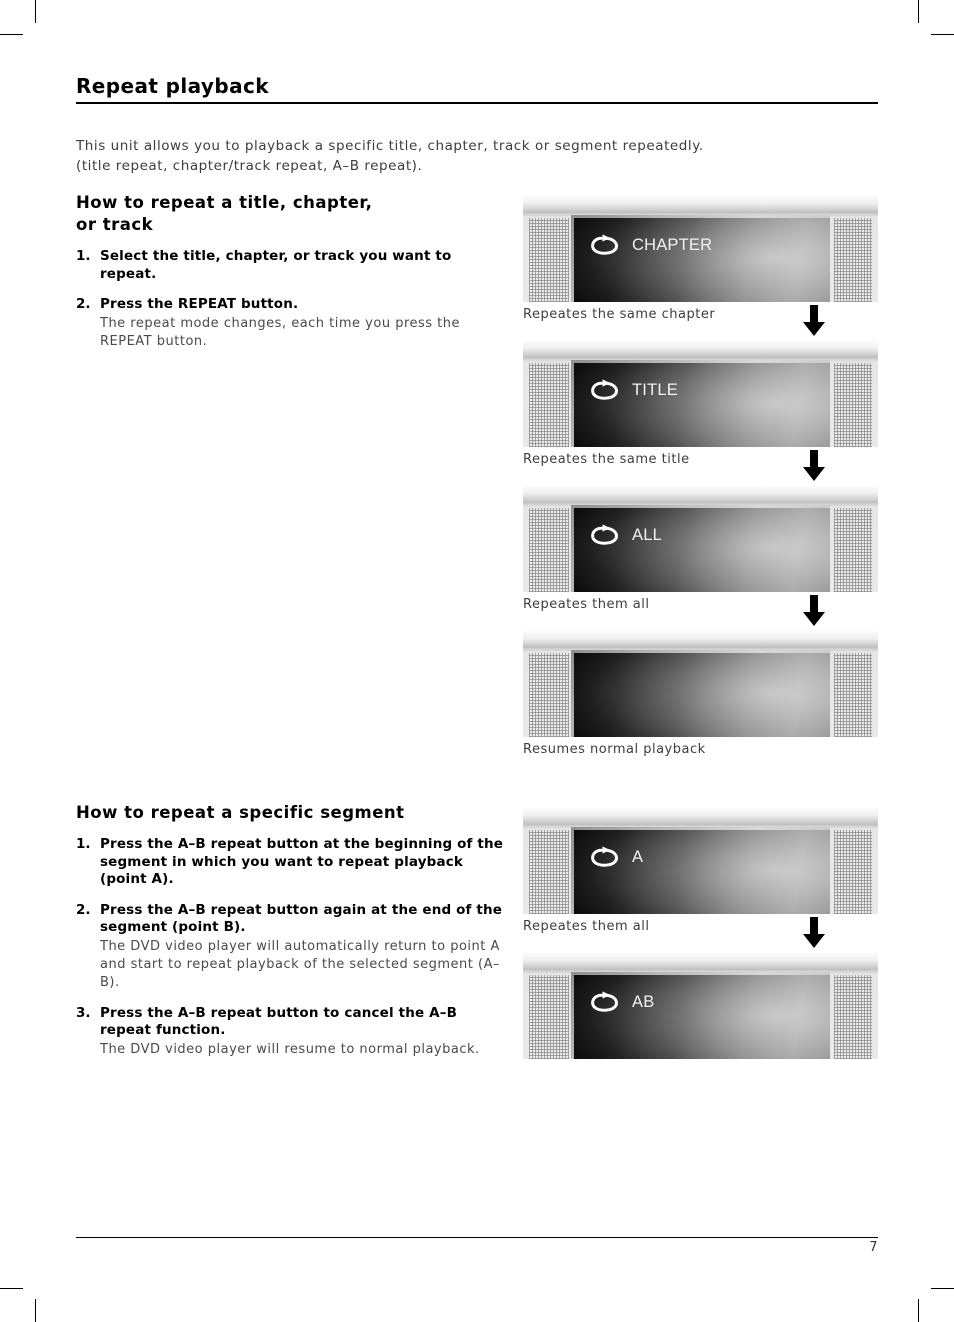 Image resolution: width=954 pixels, height=1322 pixels. I want to click on screen: A, so click(702, 872).